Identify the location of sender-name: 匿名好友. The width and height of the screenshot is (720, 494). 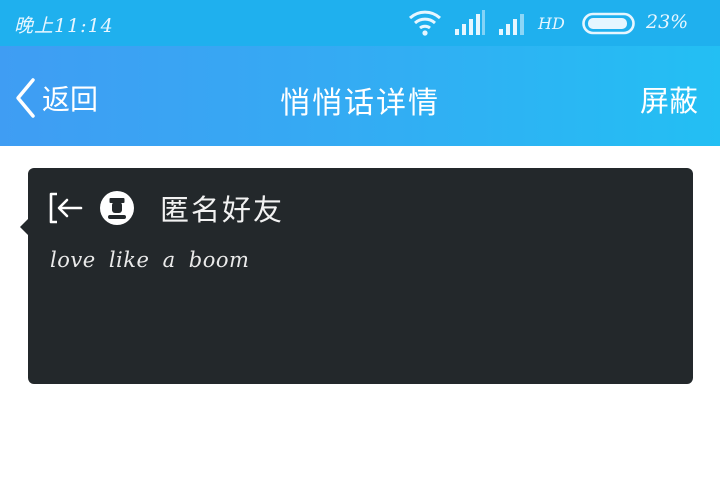
(222, 210).